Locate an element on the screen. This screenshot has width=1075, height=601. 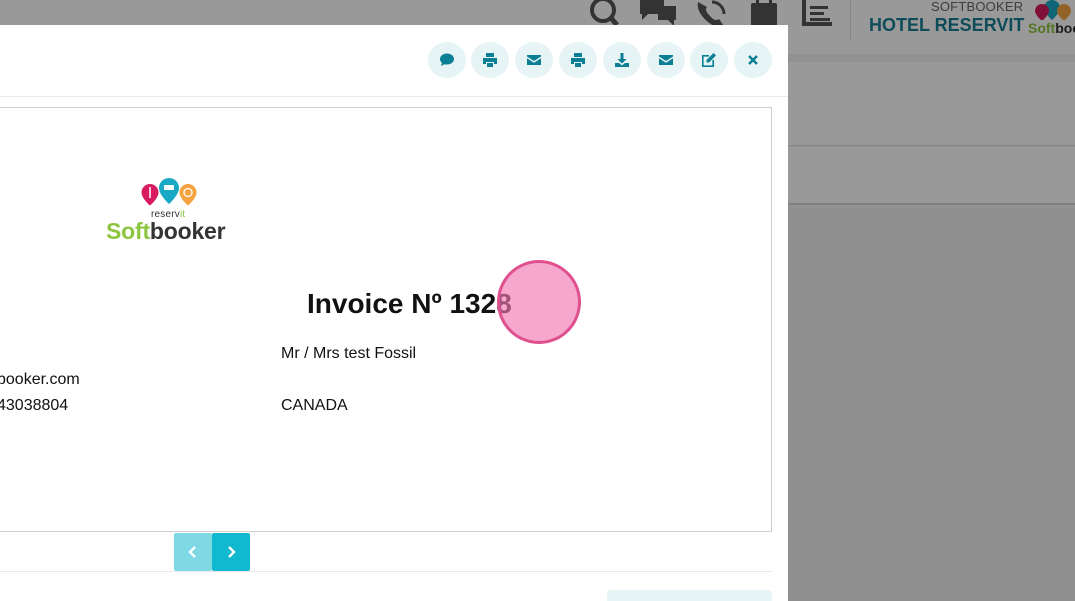
comment-icon is located at coordinates (447, 59).